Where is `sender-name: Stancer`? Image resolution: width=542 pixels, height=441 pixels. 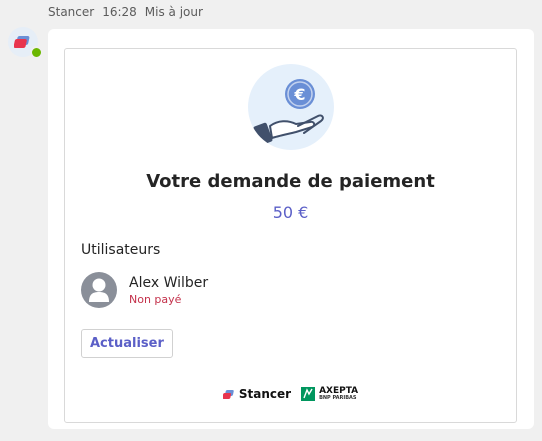 sender-name: Stancer is located at coordinates (71, 12).